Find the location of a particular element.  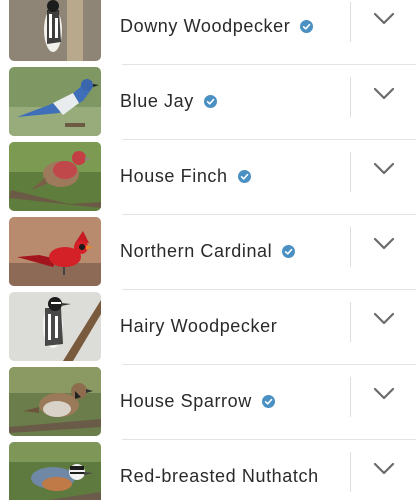

bird-photo-blue-jay is located at coordinates (55, 101).